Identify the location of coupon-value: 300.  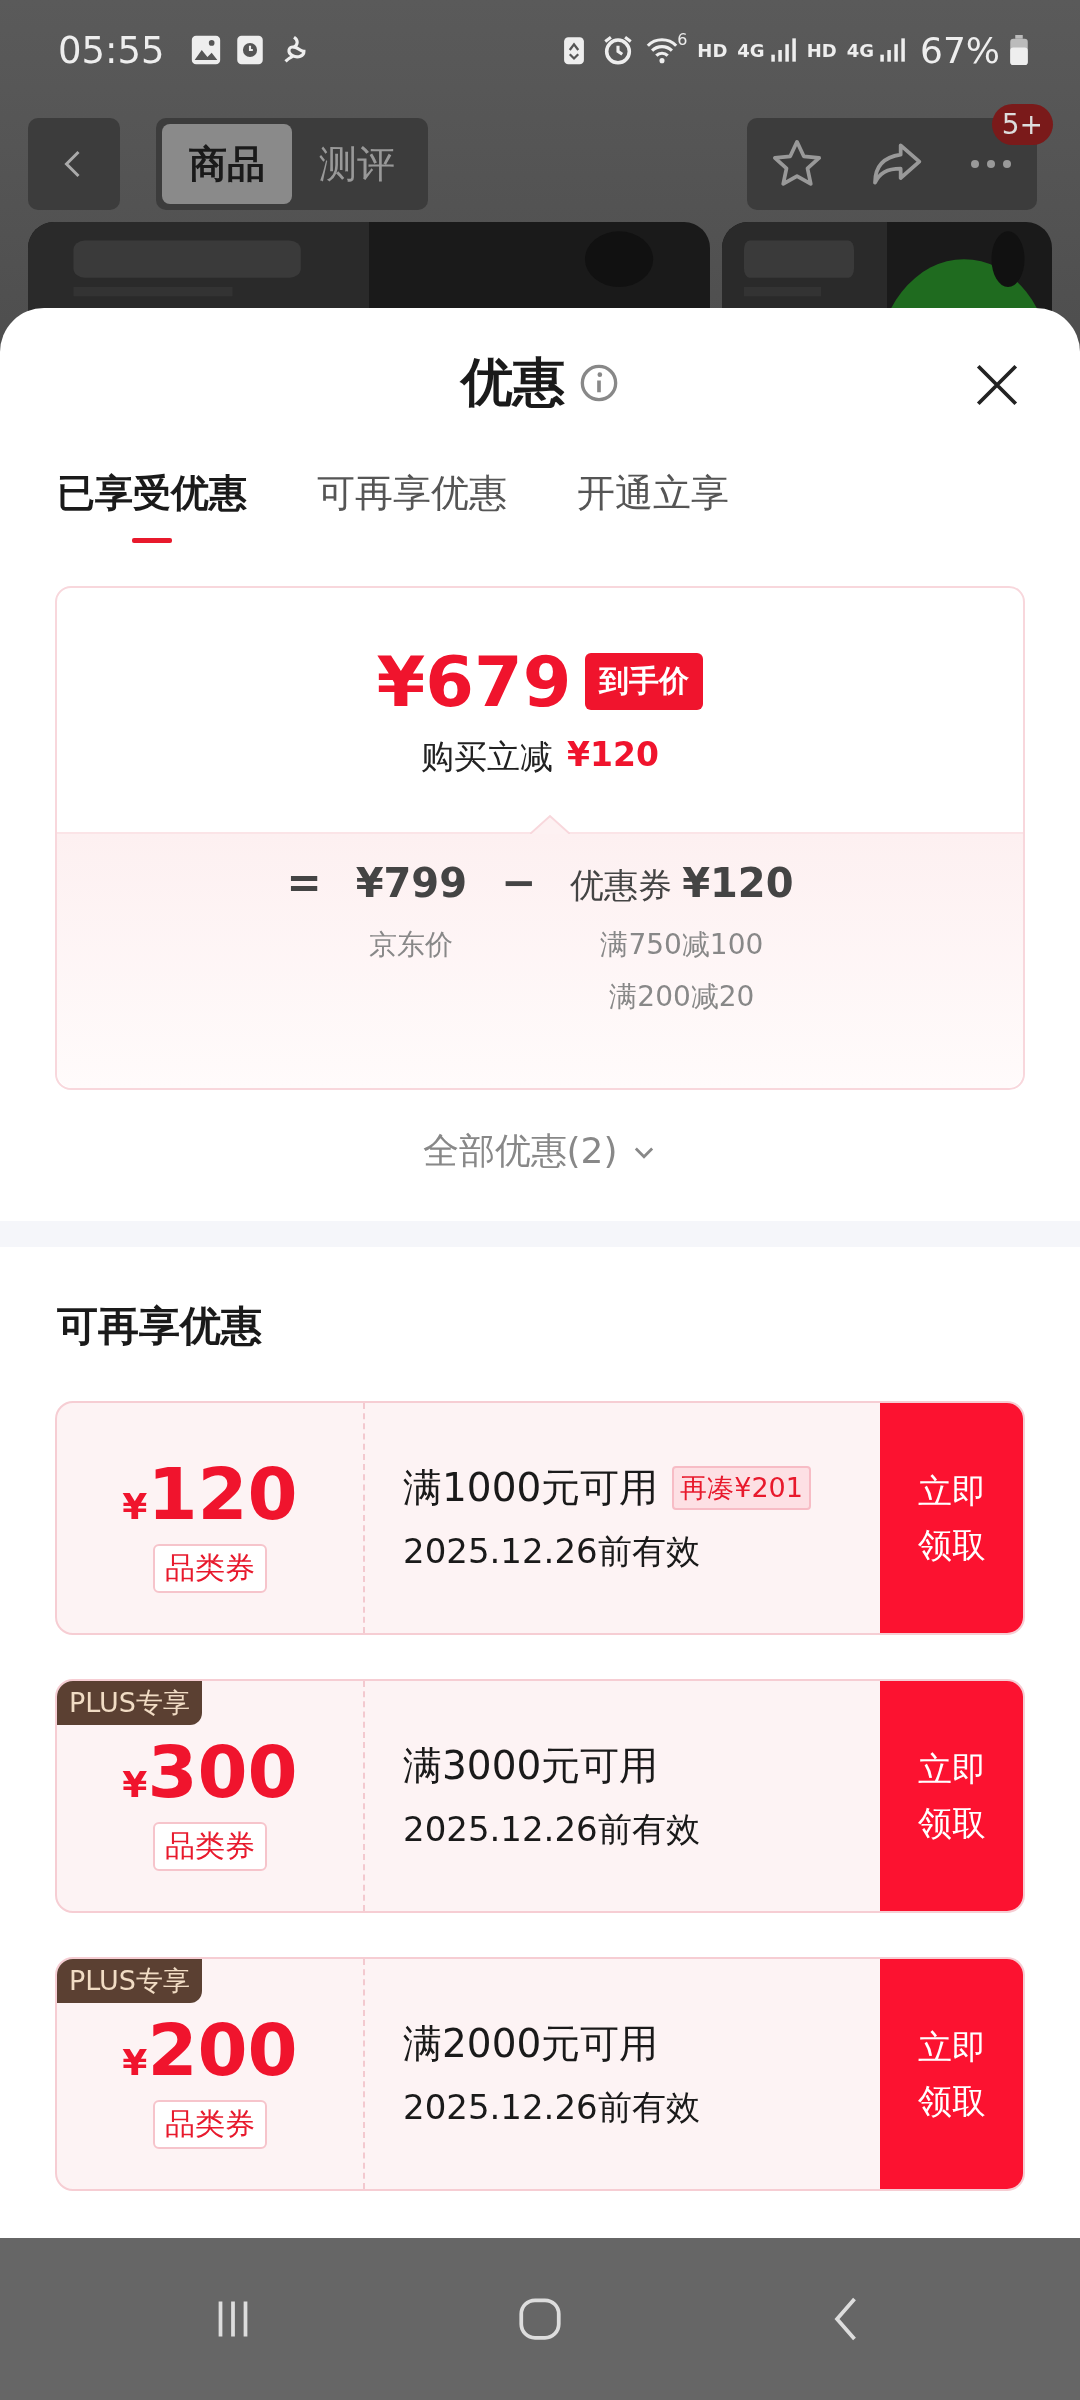
(222, 1771).